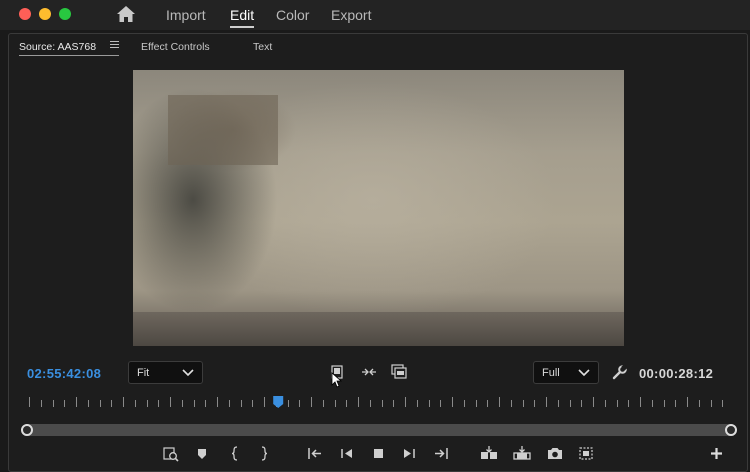  I want to click on step-forward-icon, so click(409, 453).